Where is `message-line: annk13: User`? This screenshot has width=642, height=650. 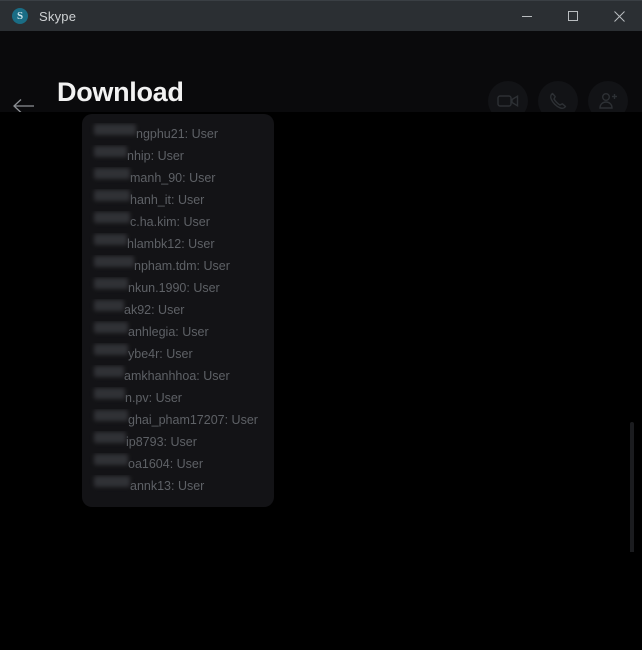 message-line: annk13: User is located at coordinates (178, 486).